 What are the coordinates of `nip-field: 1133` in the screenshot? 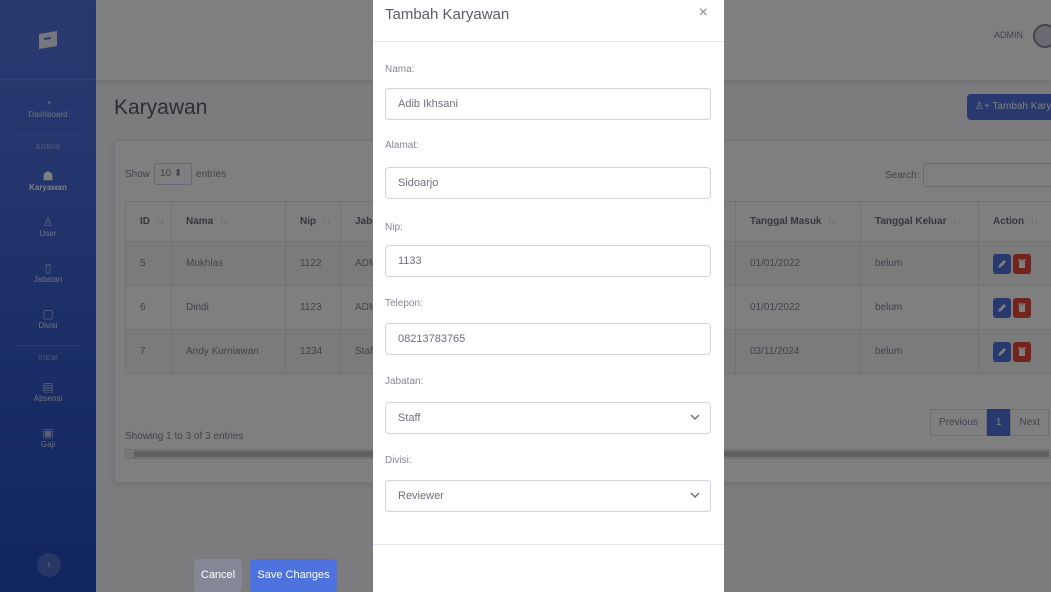 It's located at (548, 261).